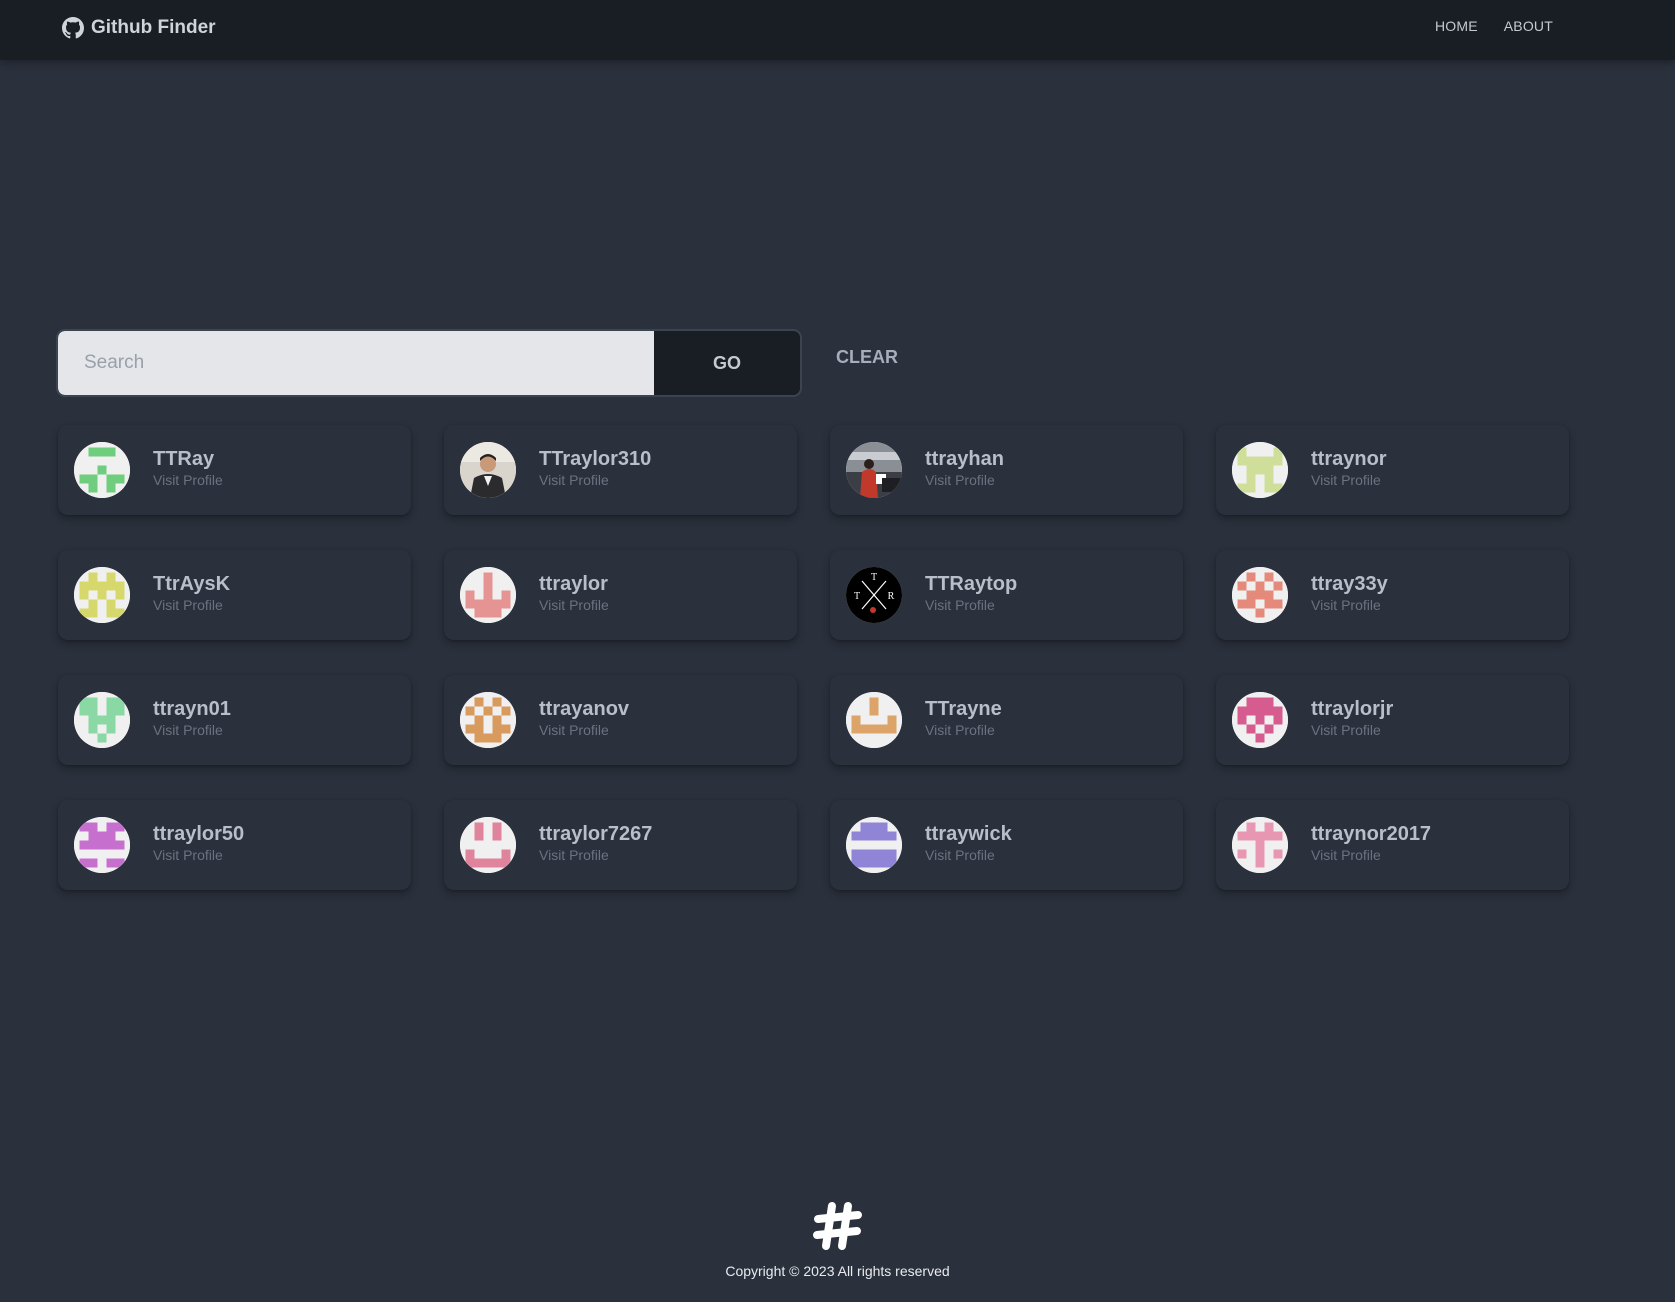  I want to click on search-row: GO CLEAR, so click(856, 363).